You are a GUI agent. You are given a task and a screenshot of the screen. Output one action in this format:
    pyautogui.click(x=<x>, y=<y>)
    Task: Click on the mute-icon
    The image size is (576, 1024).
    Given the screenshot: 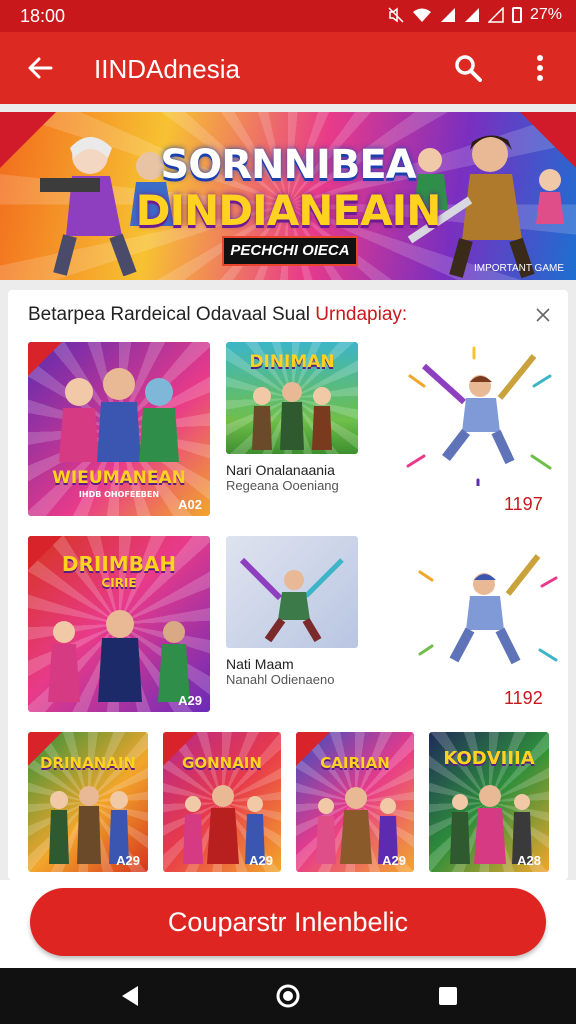 What is the action you would take?
    pyautogui.click(x=396, y=15)
    